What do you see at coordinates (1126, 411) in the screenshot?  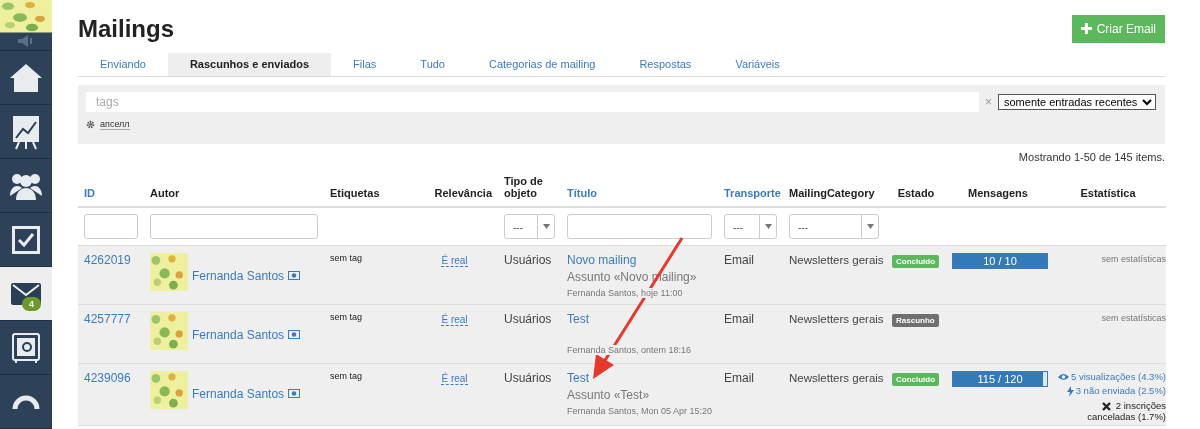 I see `unsubscribes-text: 2 inscrições canceladas (1.7%)` at bounding box center [1126, 411].